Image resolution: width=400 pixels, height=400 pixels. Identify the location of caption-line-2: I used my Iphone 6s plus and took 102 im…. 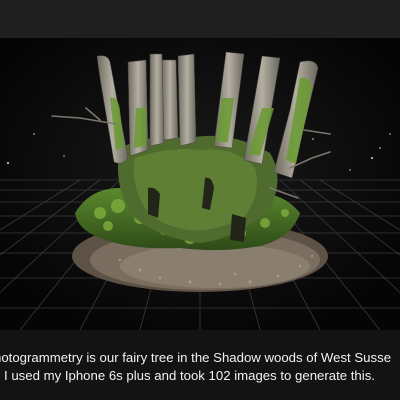
(189, 375).